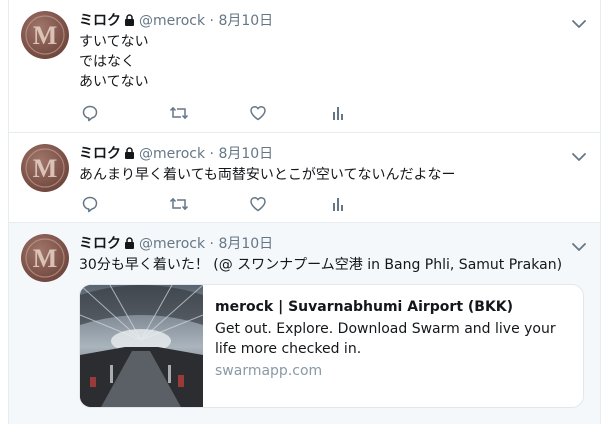  Describe the element at coordinates (142, 346) in the screenshot. I see `card-image` at that location.